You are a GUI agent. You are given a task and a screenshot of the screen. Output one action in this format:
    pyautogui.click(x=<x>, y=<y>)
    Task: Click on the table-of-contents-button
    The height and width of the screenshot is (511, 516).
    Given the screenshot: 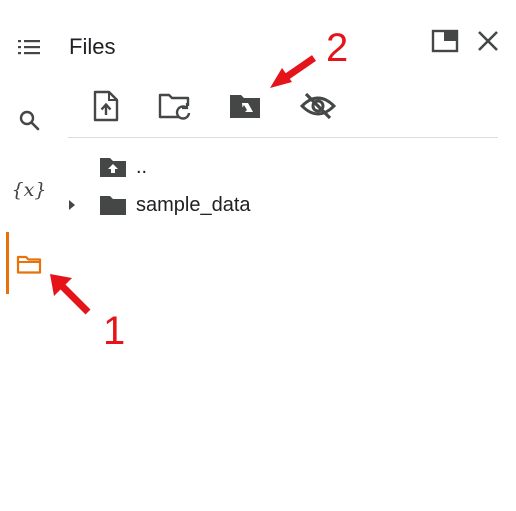 What is the action you would take?
    pyautogui.click(x=29, y=47)
    